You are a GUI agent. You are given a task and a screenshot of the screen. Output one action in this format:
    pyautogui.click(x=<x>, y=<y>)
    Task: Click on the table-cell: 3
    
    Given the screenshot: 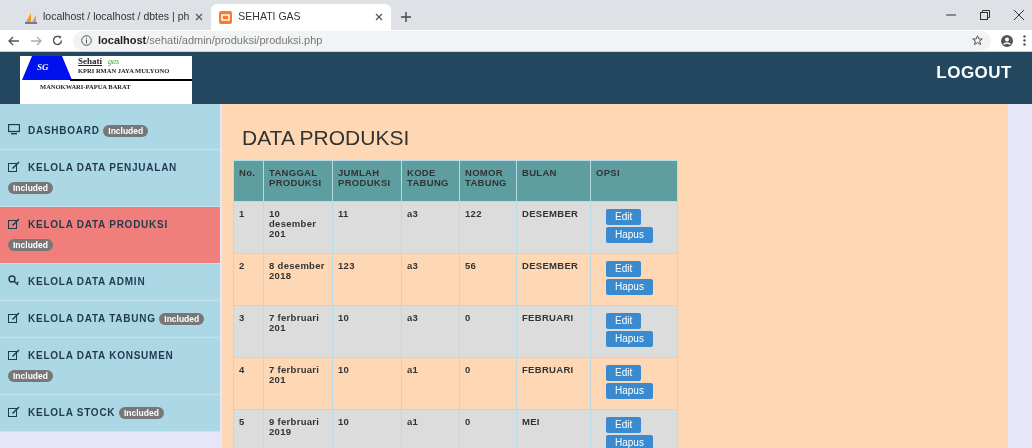 What is the action you would take?
    pyautogui.click(x=248, y=331)
    